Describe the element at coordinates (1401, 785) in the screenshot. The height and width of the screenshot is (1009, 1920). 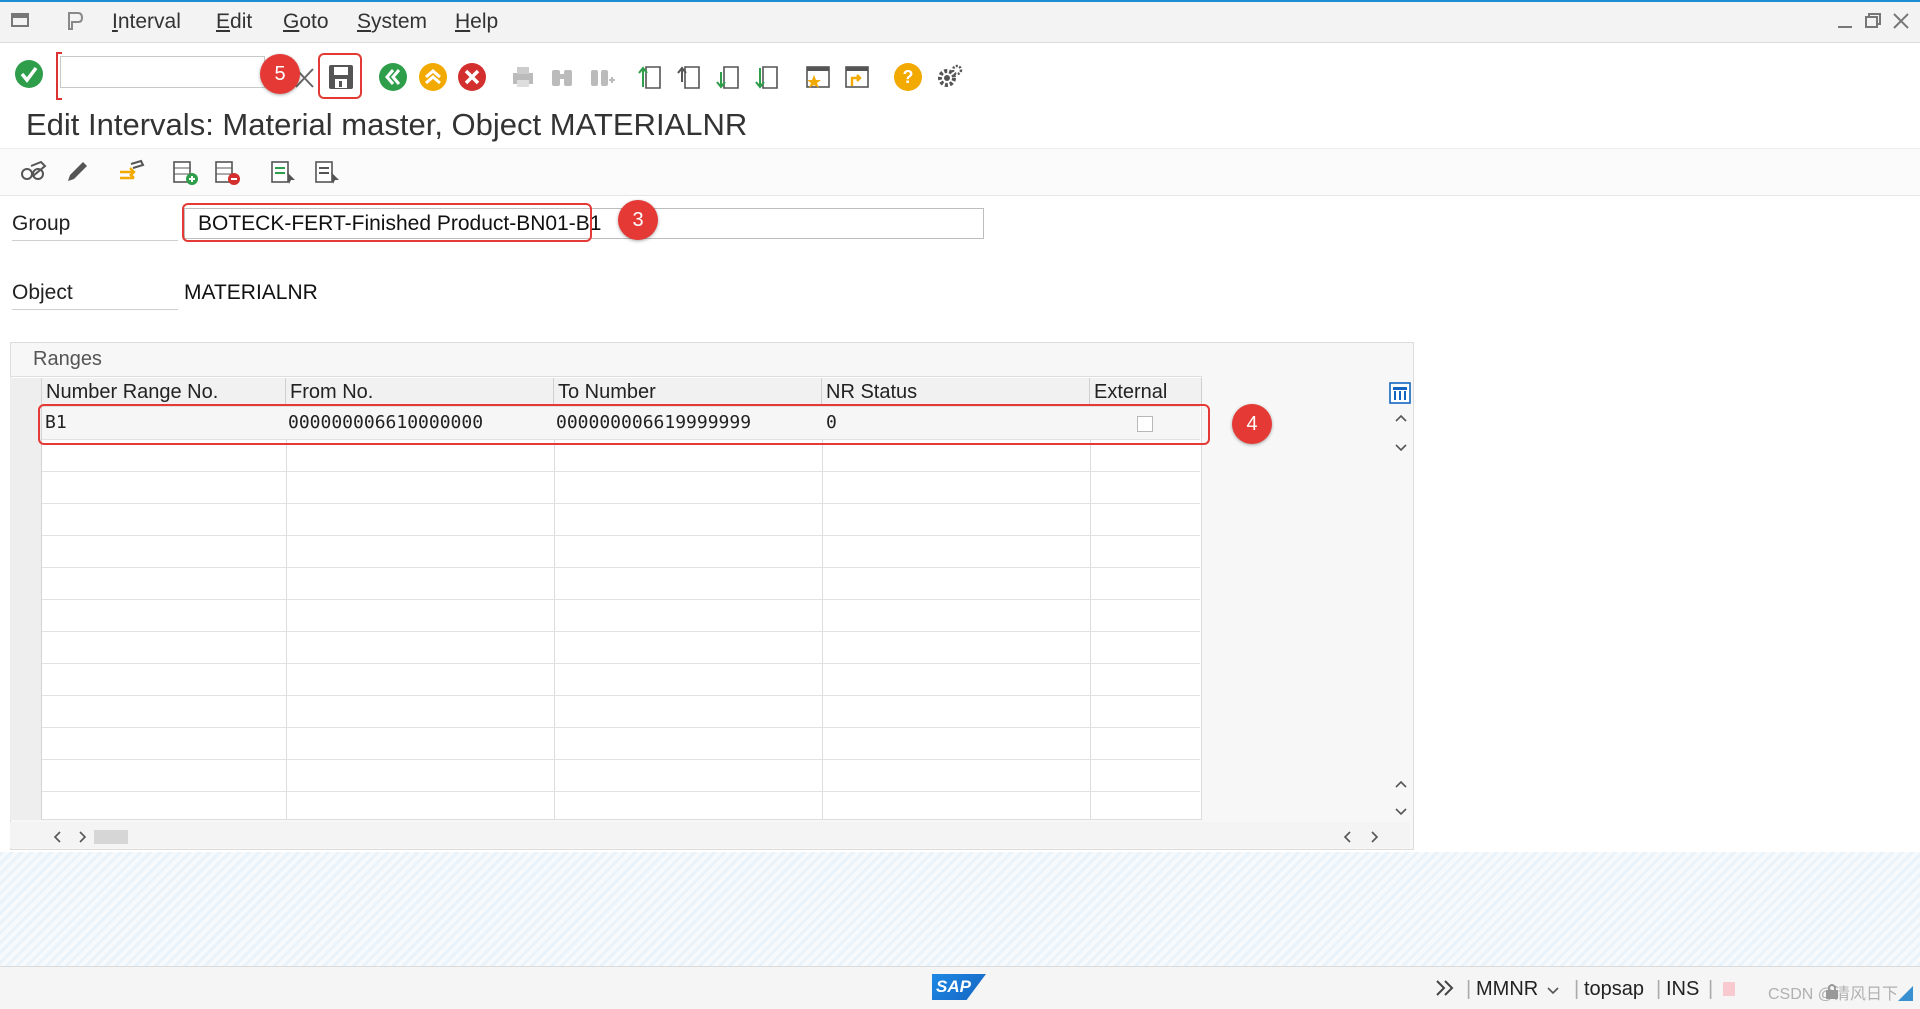
I see `scroll-page-up-icon` at that location.